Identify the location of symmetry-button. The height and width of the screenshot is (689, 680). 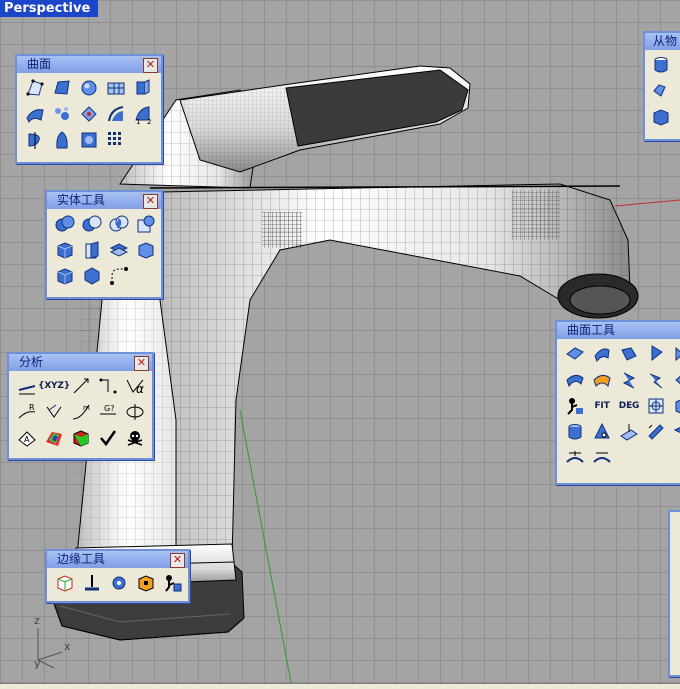
(675, 380).